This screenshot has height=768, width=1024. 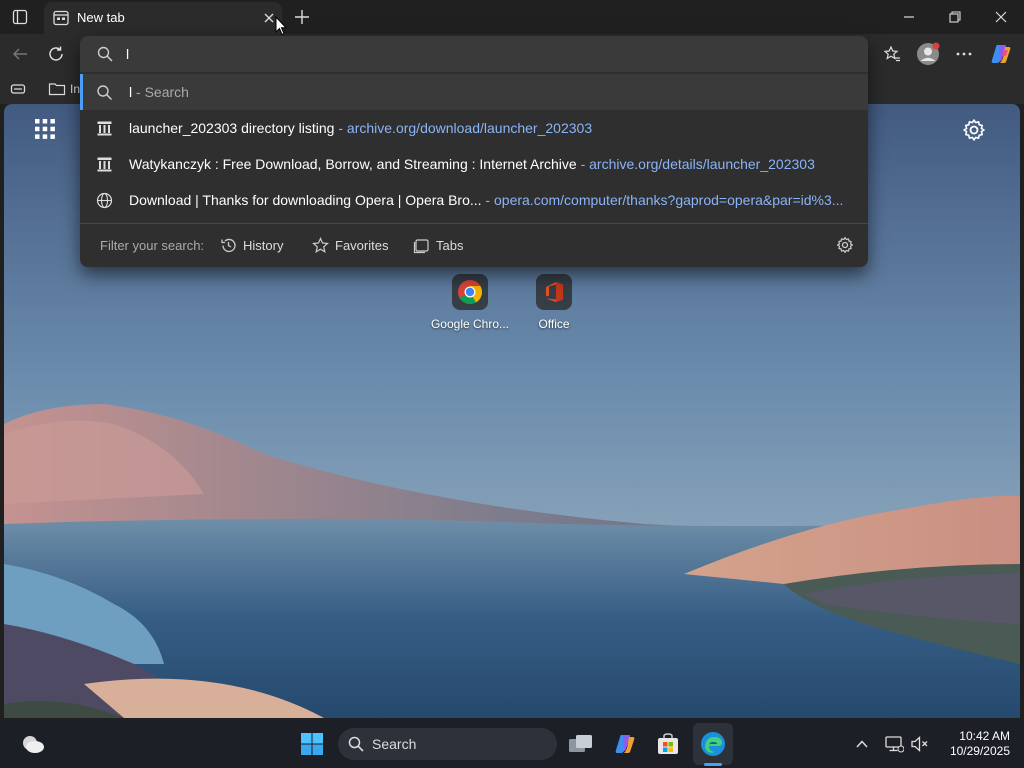 I want to click on favorites-bar-item-app, so click(x=18, y=89).